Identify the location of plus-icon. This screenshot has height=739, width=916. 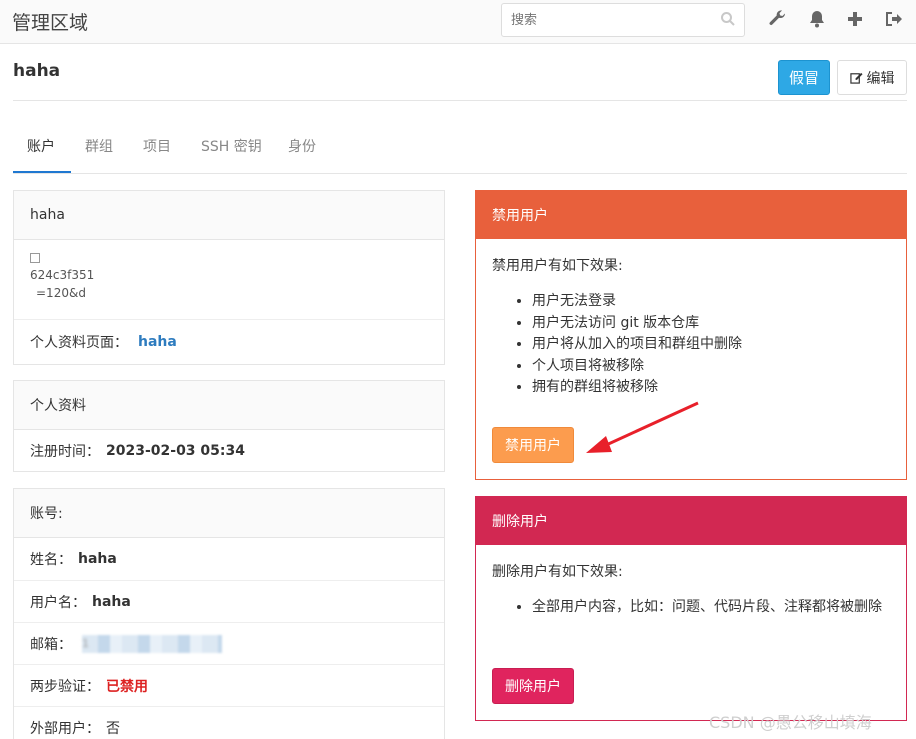
(855, 19).